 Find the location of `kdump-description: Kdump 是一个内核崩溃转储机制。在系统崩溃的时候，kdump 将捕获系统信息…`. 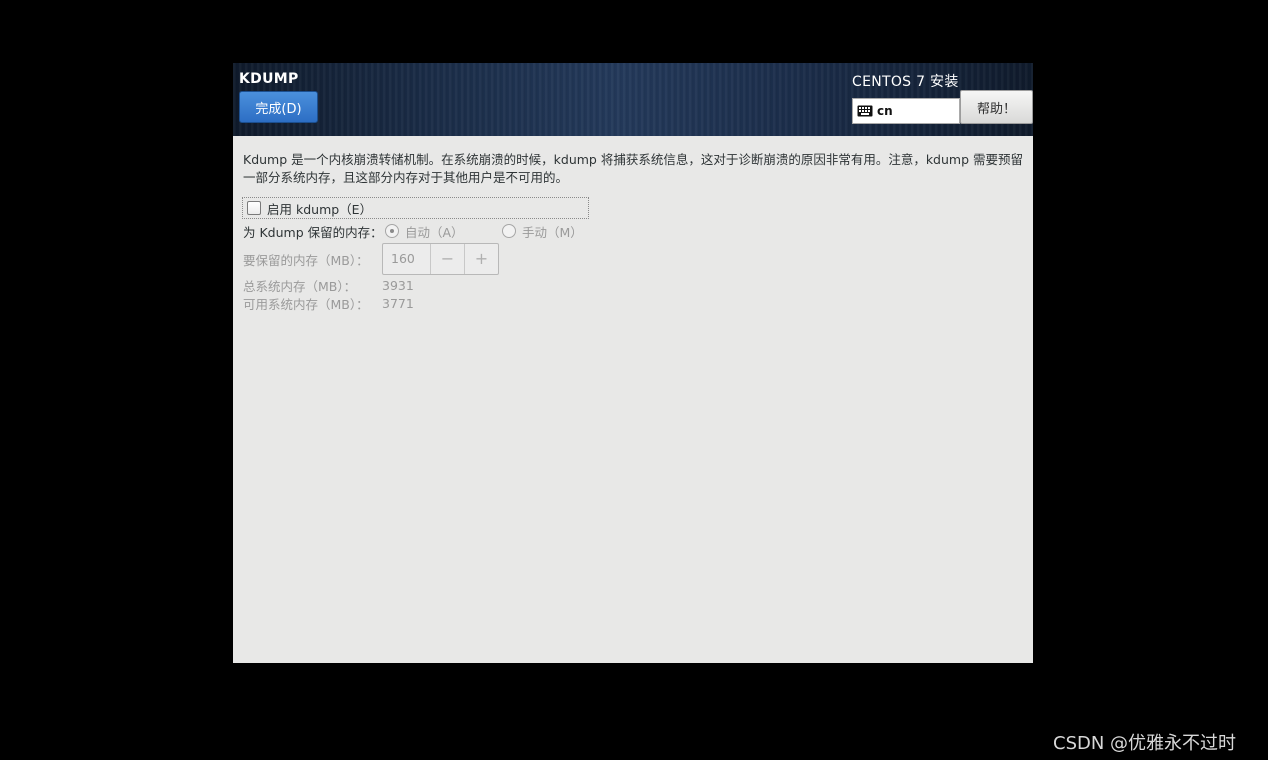

kdump-description: Kdump 是一个内核崩溃转储机制。在系统崩溃的时候，kdump 将捕获系统信息… is located at coordinates (633, 168).